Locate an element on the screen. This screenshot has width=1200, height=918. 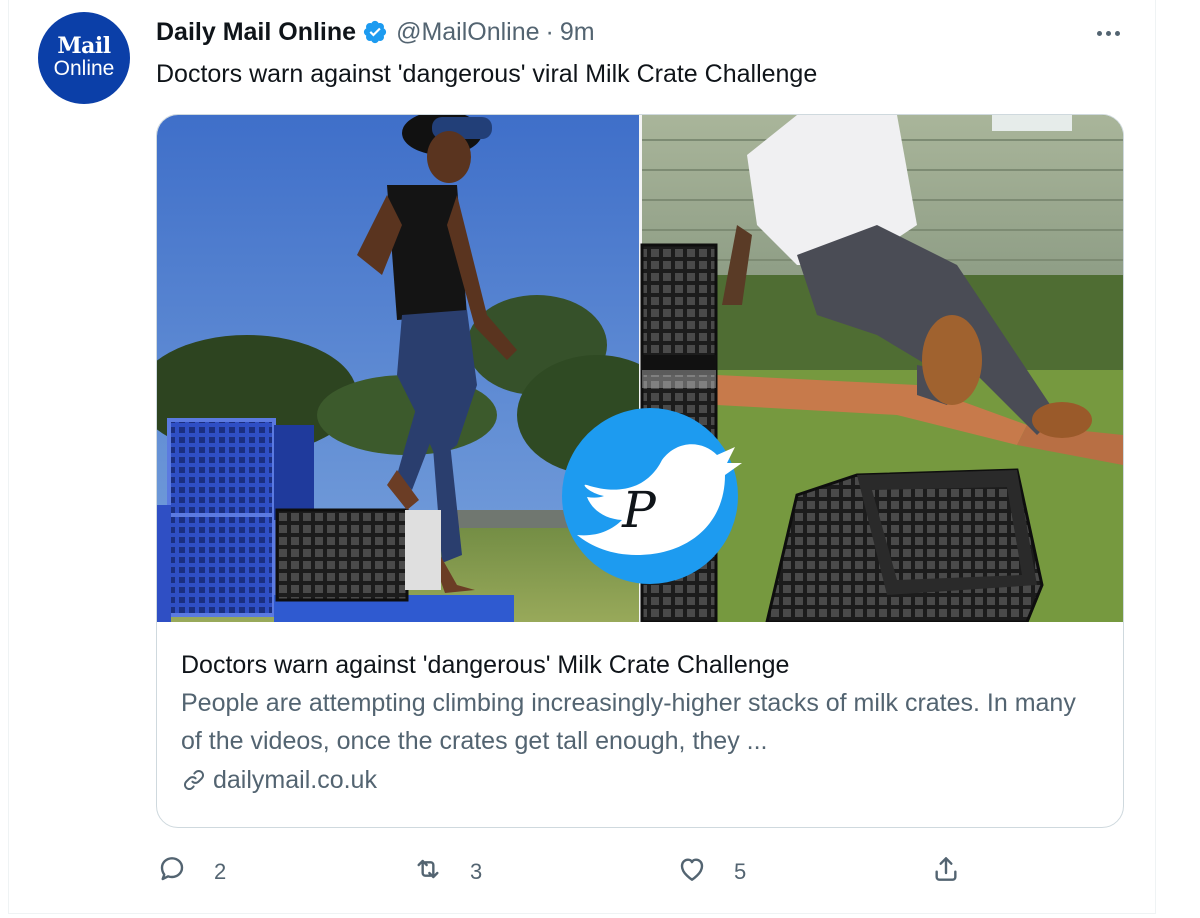
verified-badge-icon is located at coordinates (375, 32).